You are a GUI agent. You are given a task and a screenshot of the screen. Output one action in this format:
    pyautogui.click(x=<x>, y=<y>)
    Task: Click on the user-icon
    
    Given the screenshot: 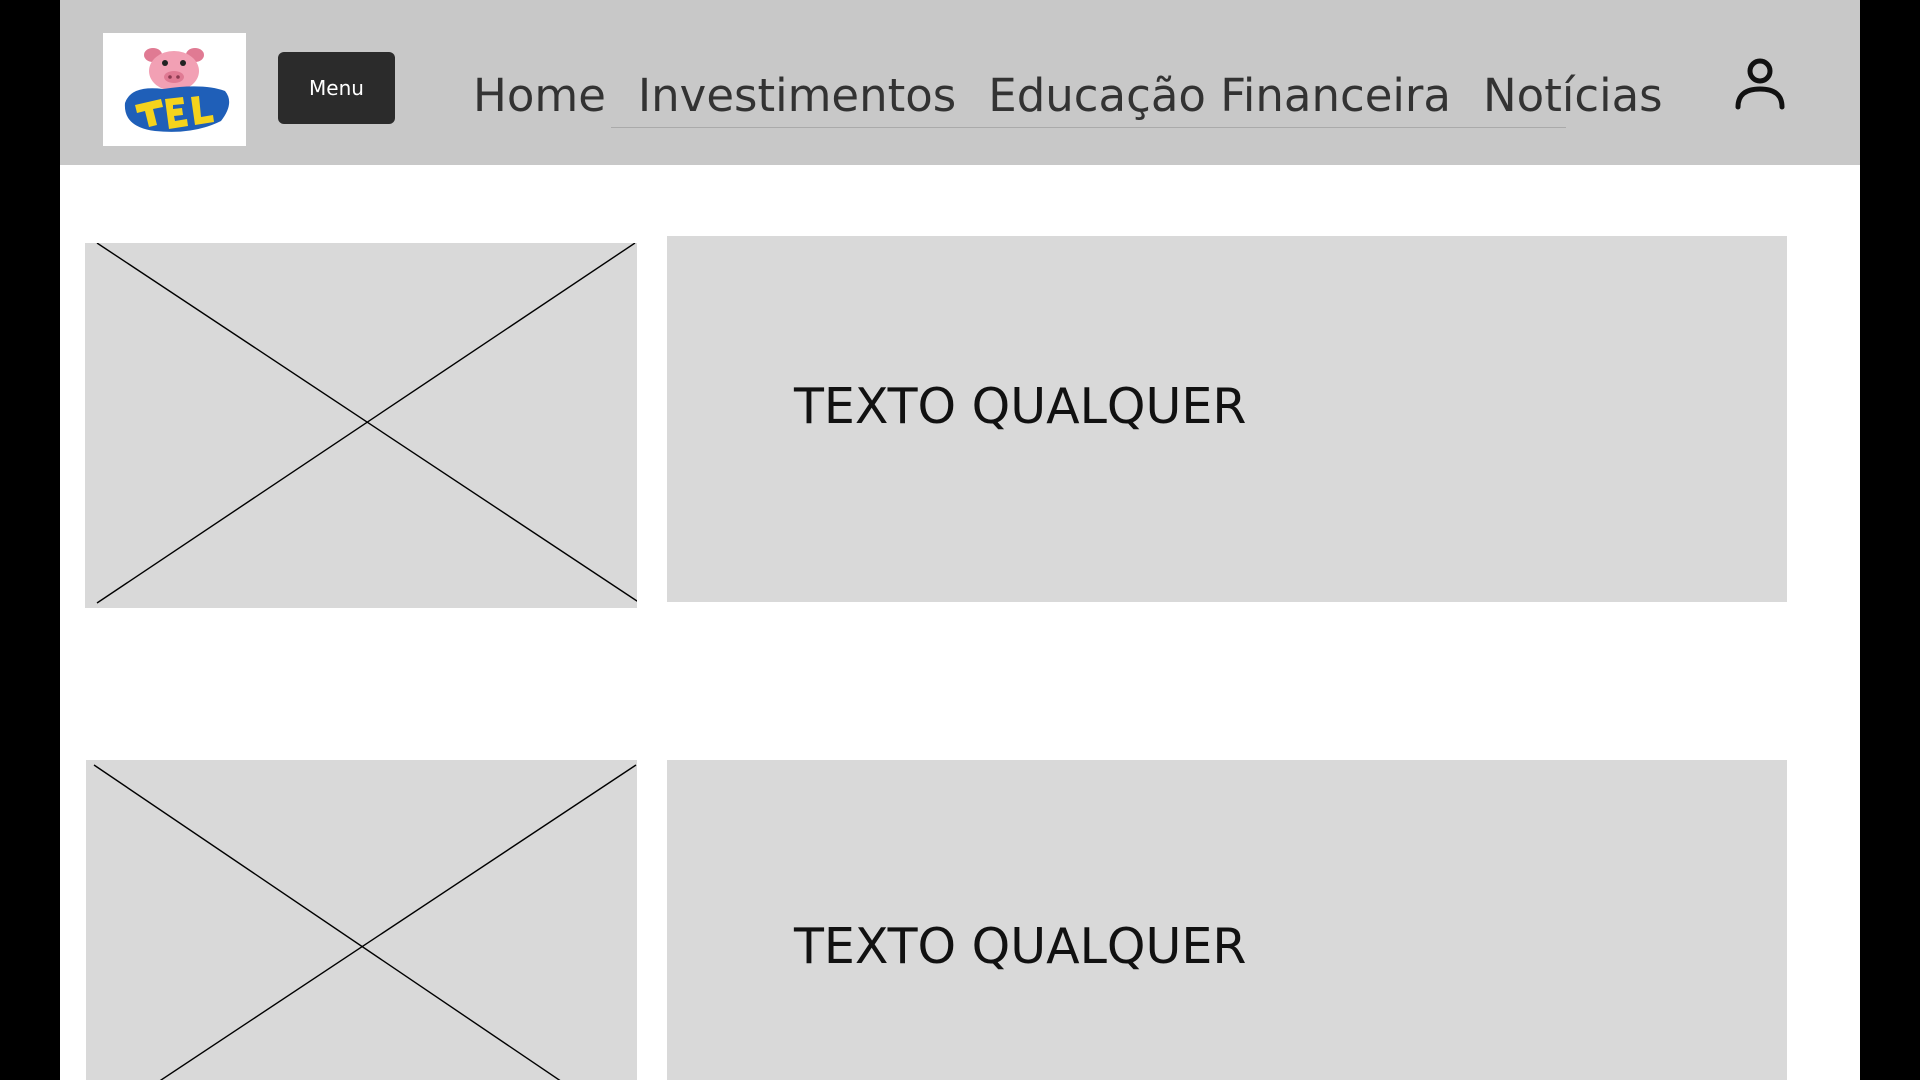 What is the action you would take?
    pyautogui.click(x=1760, y=85)
    